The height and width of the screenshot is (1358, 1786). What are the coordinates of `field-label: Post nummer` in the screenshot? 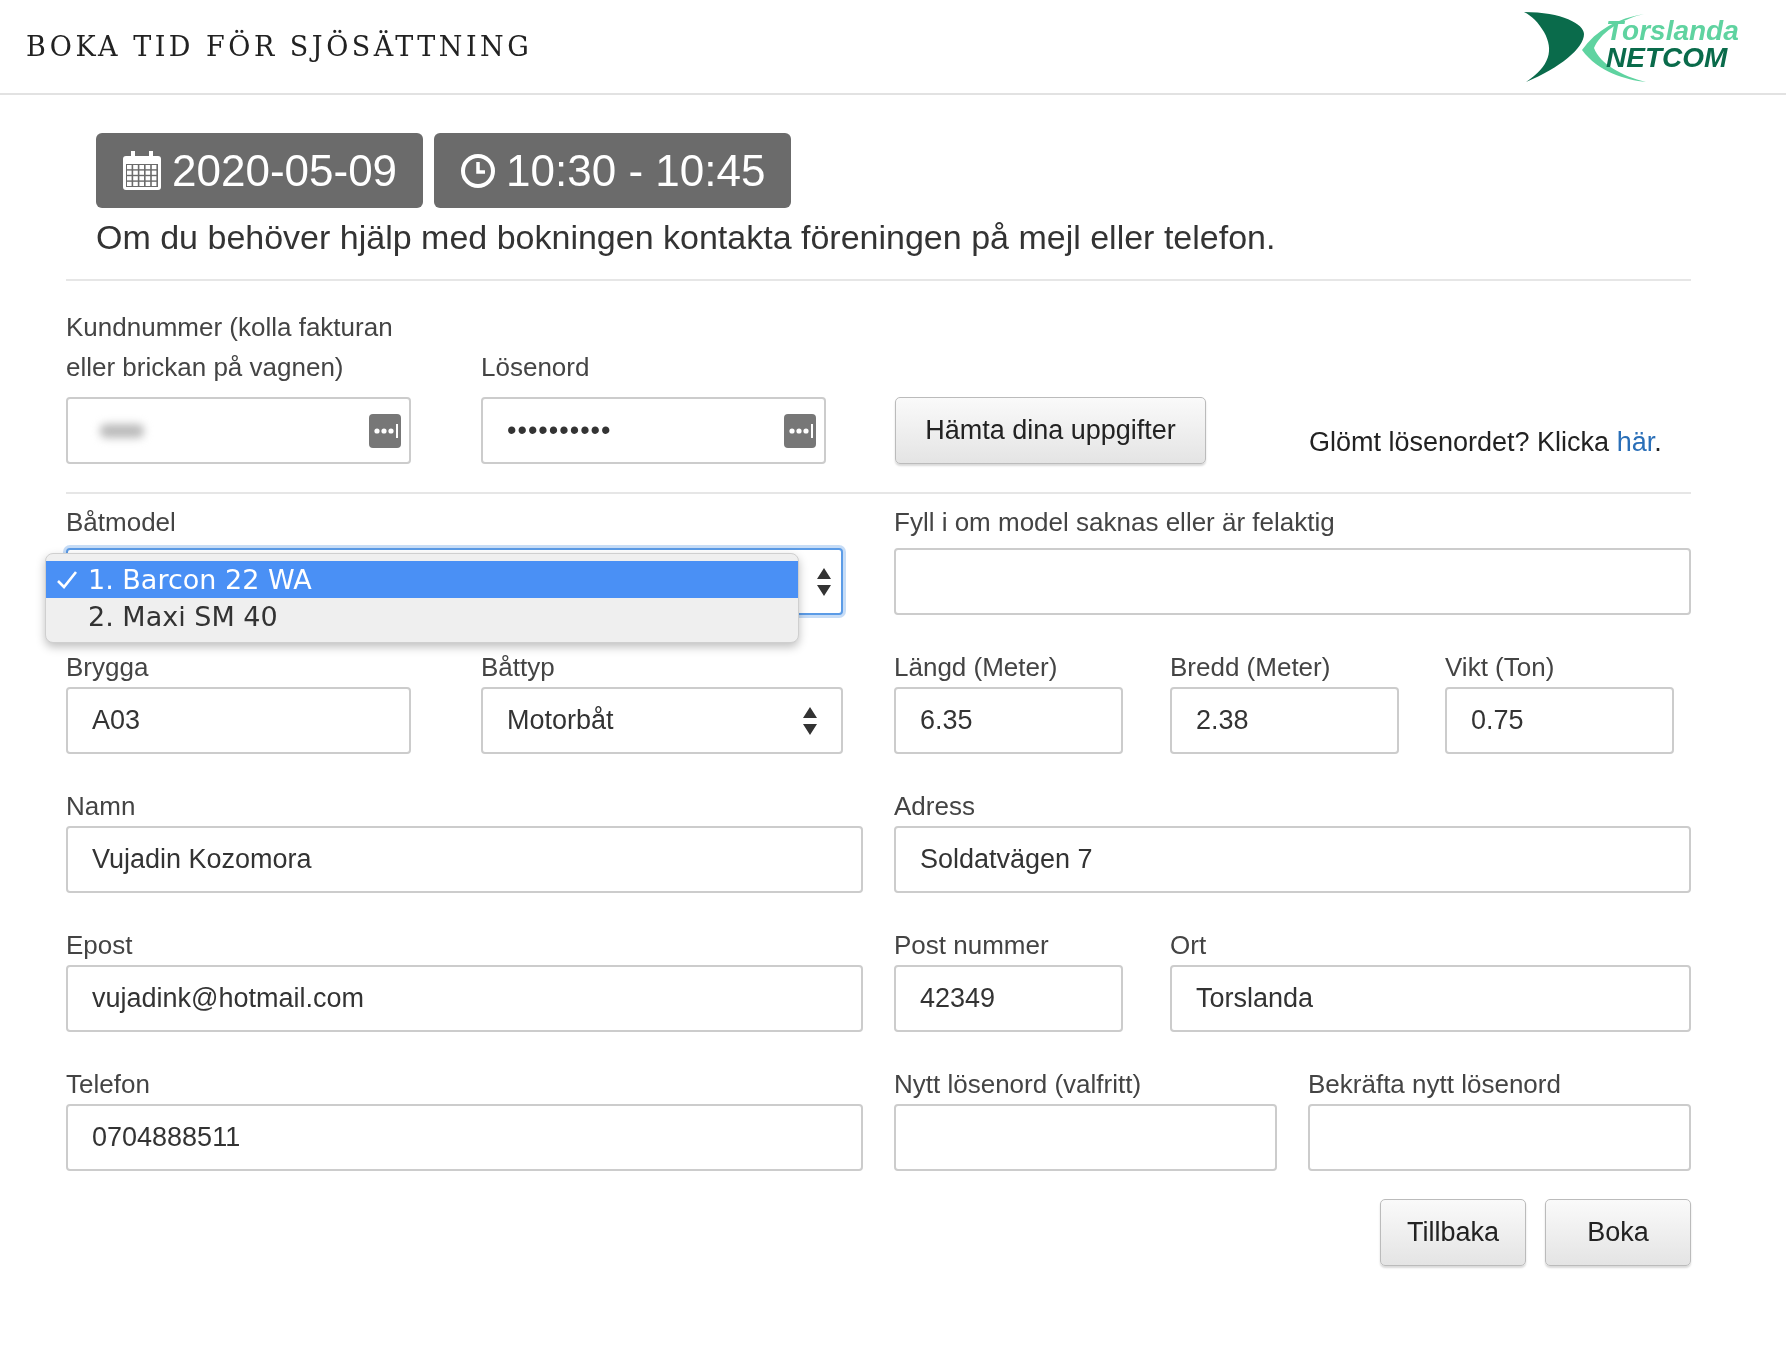 It's located at (972, 945).